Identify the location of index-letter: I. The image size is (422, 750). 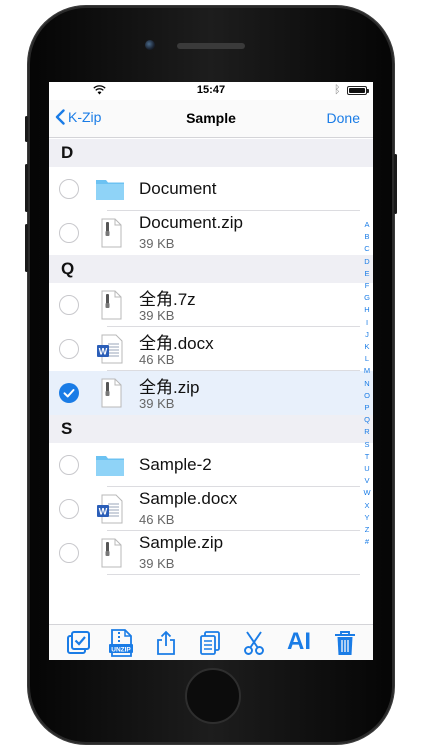
(367, 323).